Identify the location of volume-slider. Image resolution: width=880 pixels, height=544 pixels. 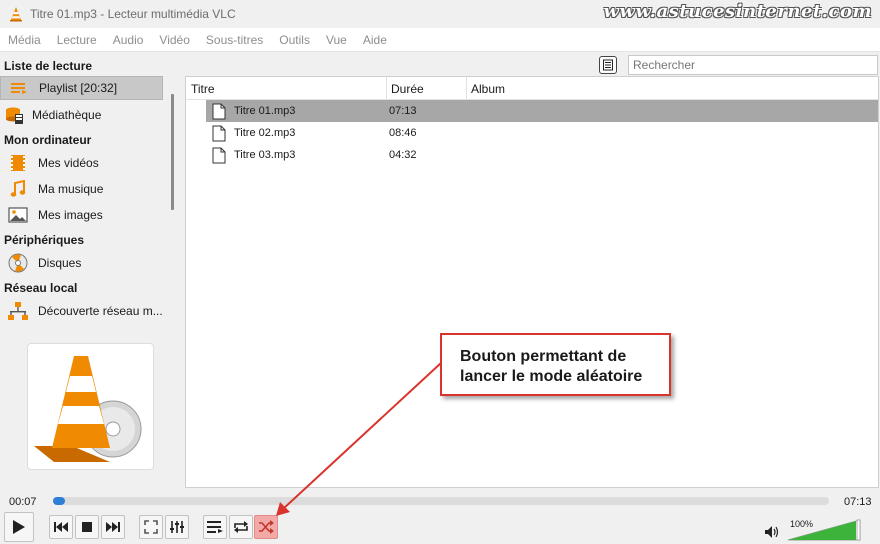
(824, 530).